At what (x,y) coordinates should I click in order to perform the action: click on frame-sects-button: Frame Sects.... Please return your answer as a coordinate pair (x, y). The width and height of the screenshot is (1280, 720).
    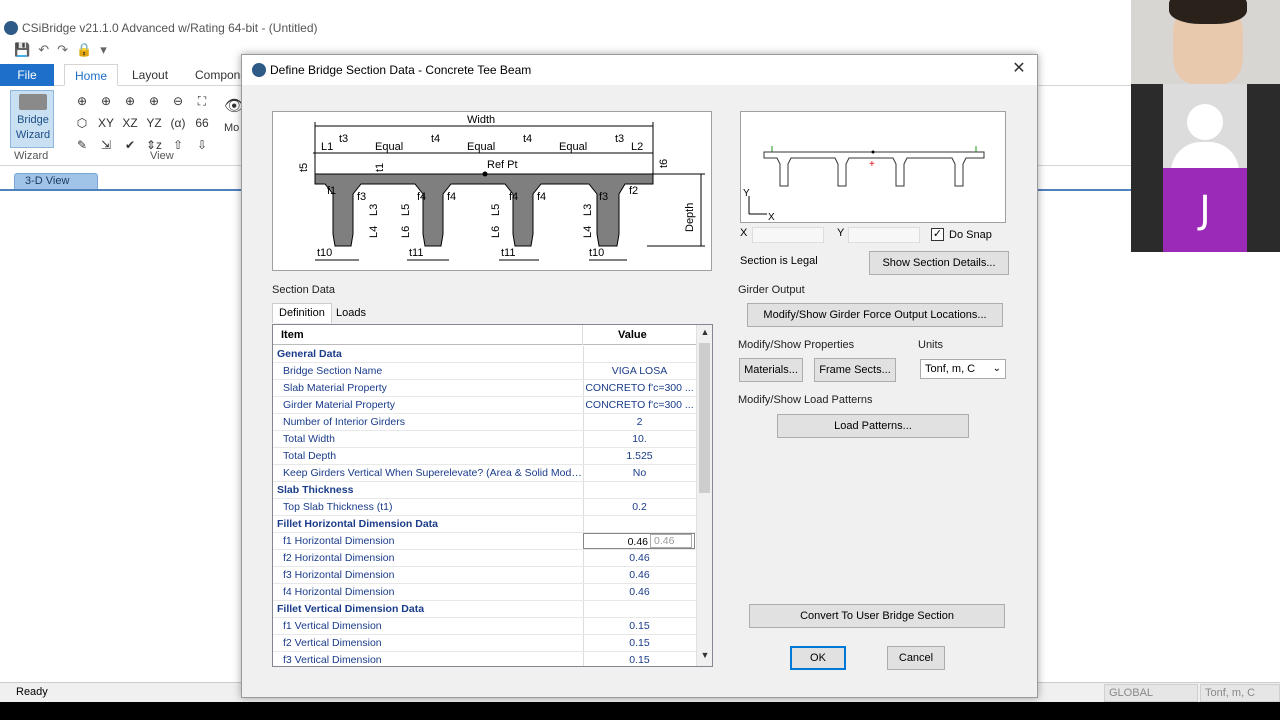
    Looking at the image, I should click on (855, 370).